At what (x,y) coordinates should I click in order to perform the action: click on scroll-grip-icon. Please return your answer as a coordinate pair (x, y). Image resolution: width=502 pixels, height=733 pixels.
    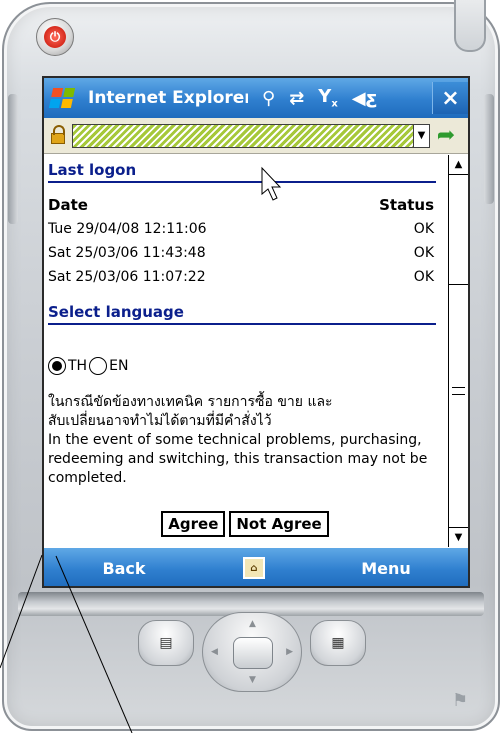
    Looking at the image, I should click on (458, 391).